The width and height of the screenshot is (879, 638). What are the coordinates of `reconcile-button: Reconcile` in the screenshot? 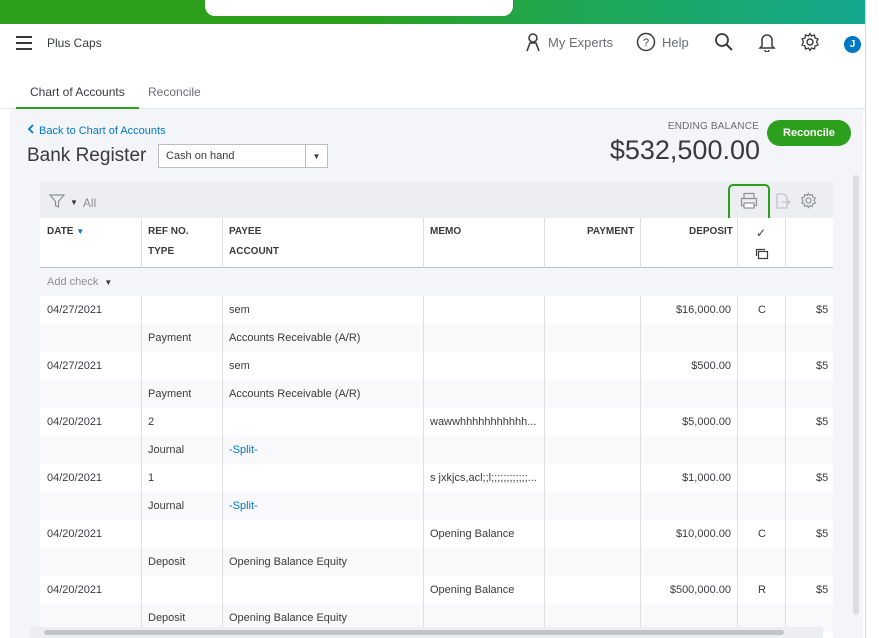 It's located at (809, 133).